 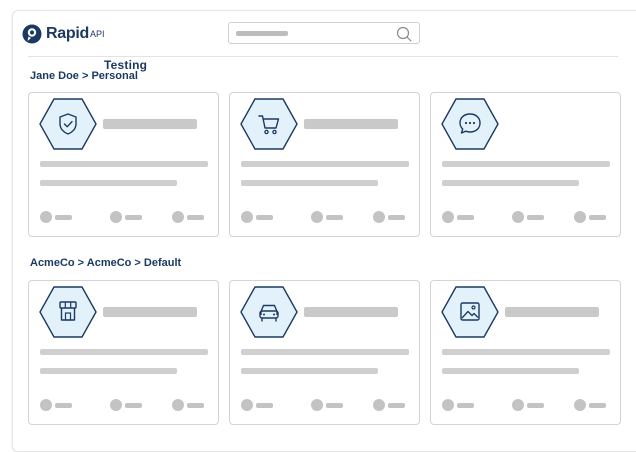 What do you see at coordinates (32, 34) in the screenshot?
I see `rapidapi-logo-icon` at bounding box center [32, 34].